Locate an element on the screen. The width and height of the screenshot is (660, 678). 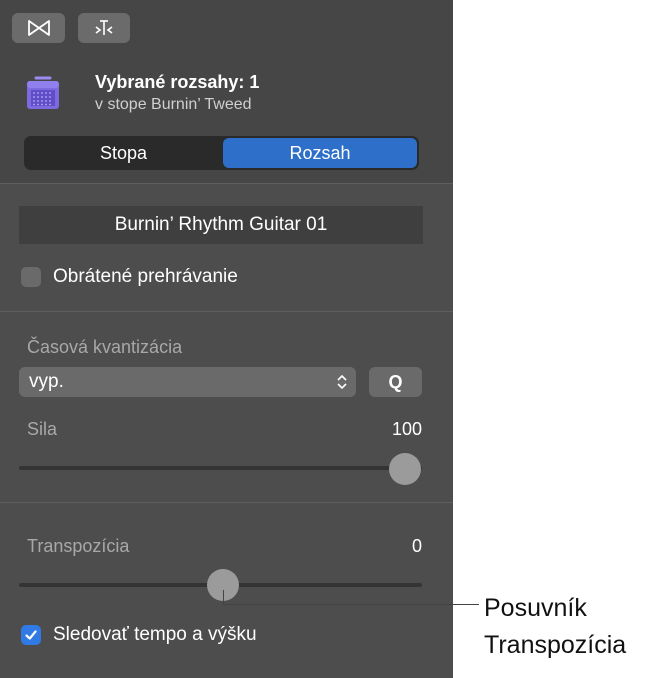
time-quantize-label: Časová kvantizácia is located at coordinates (105, 347).